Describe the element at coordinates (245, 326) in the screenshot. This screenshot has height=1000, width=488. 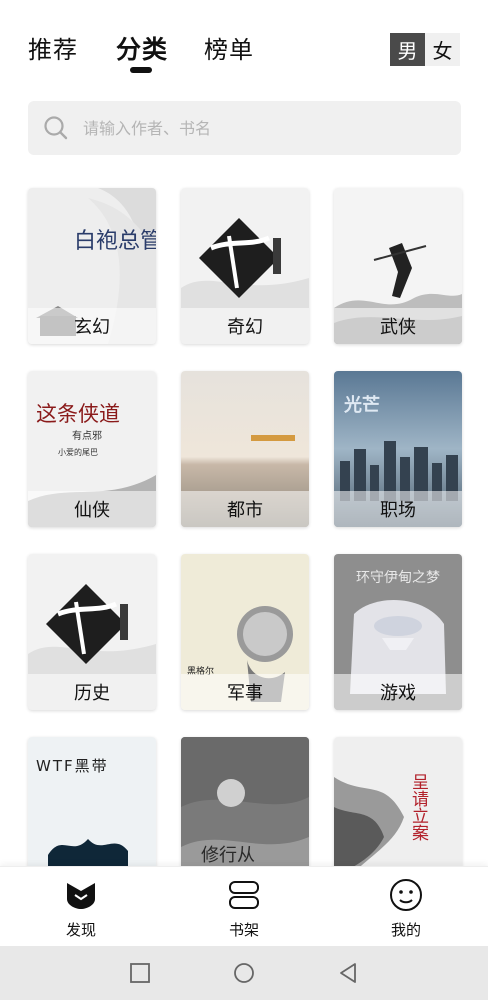
I see `category-label: 奇幻` at that location.